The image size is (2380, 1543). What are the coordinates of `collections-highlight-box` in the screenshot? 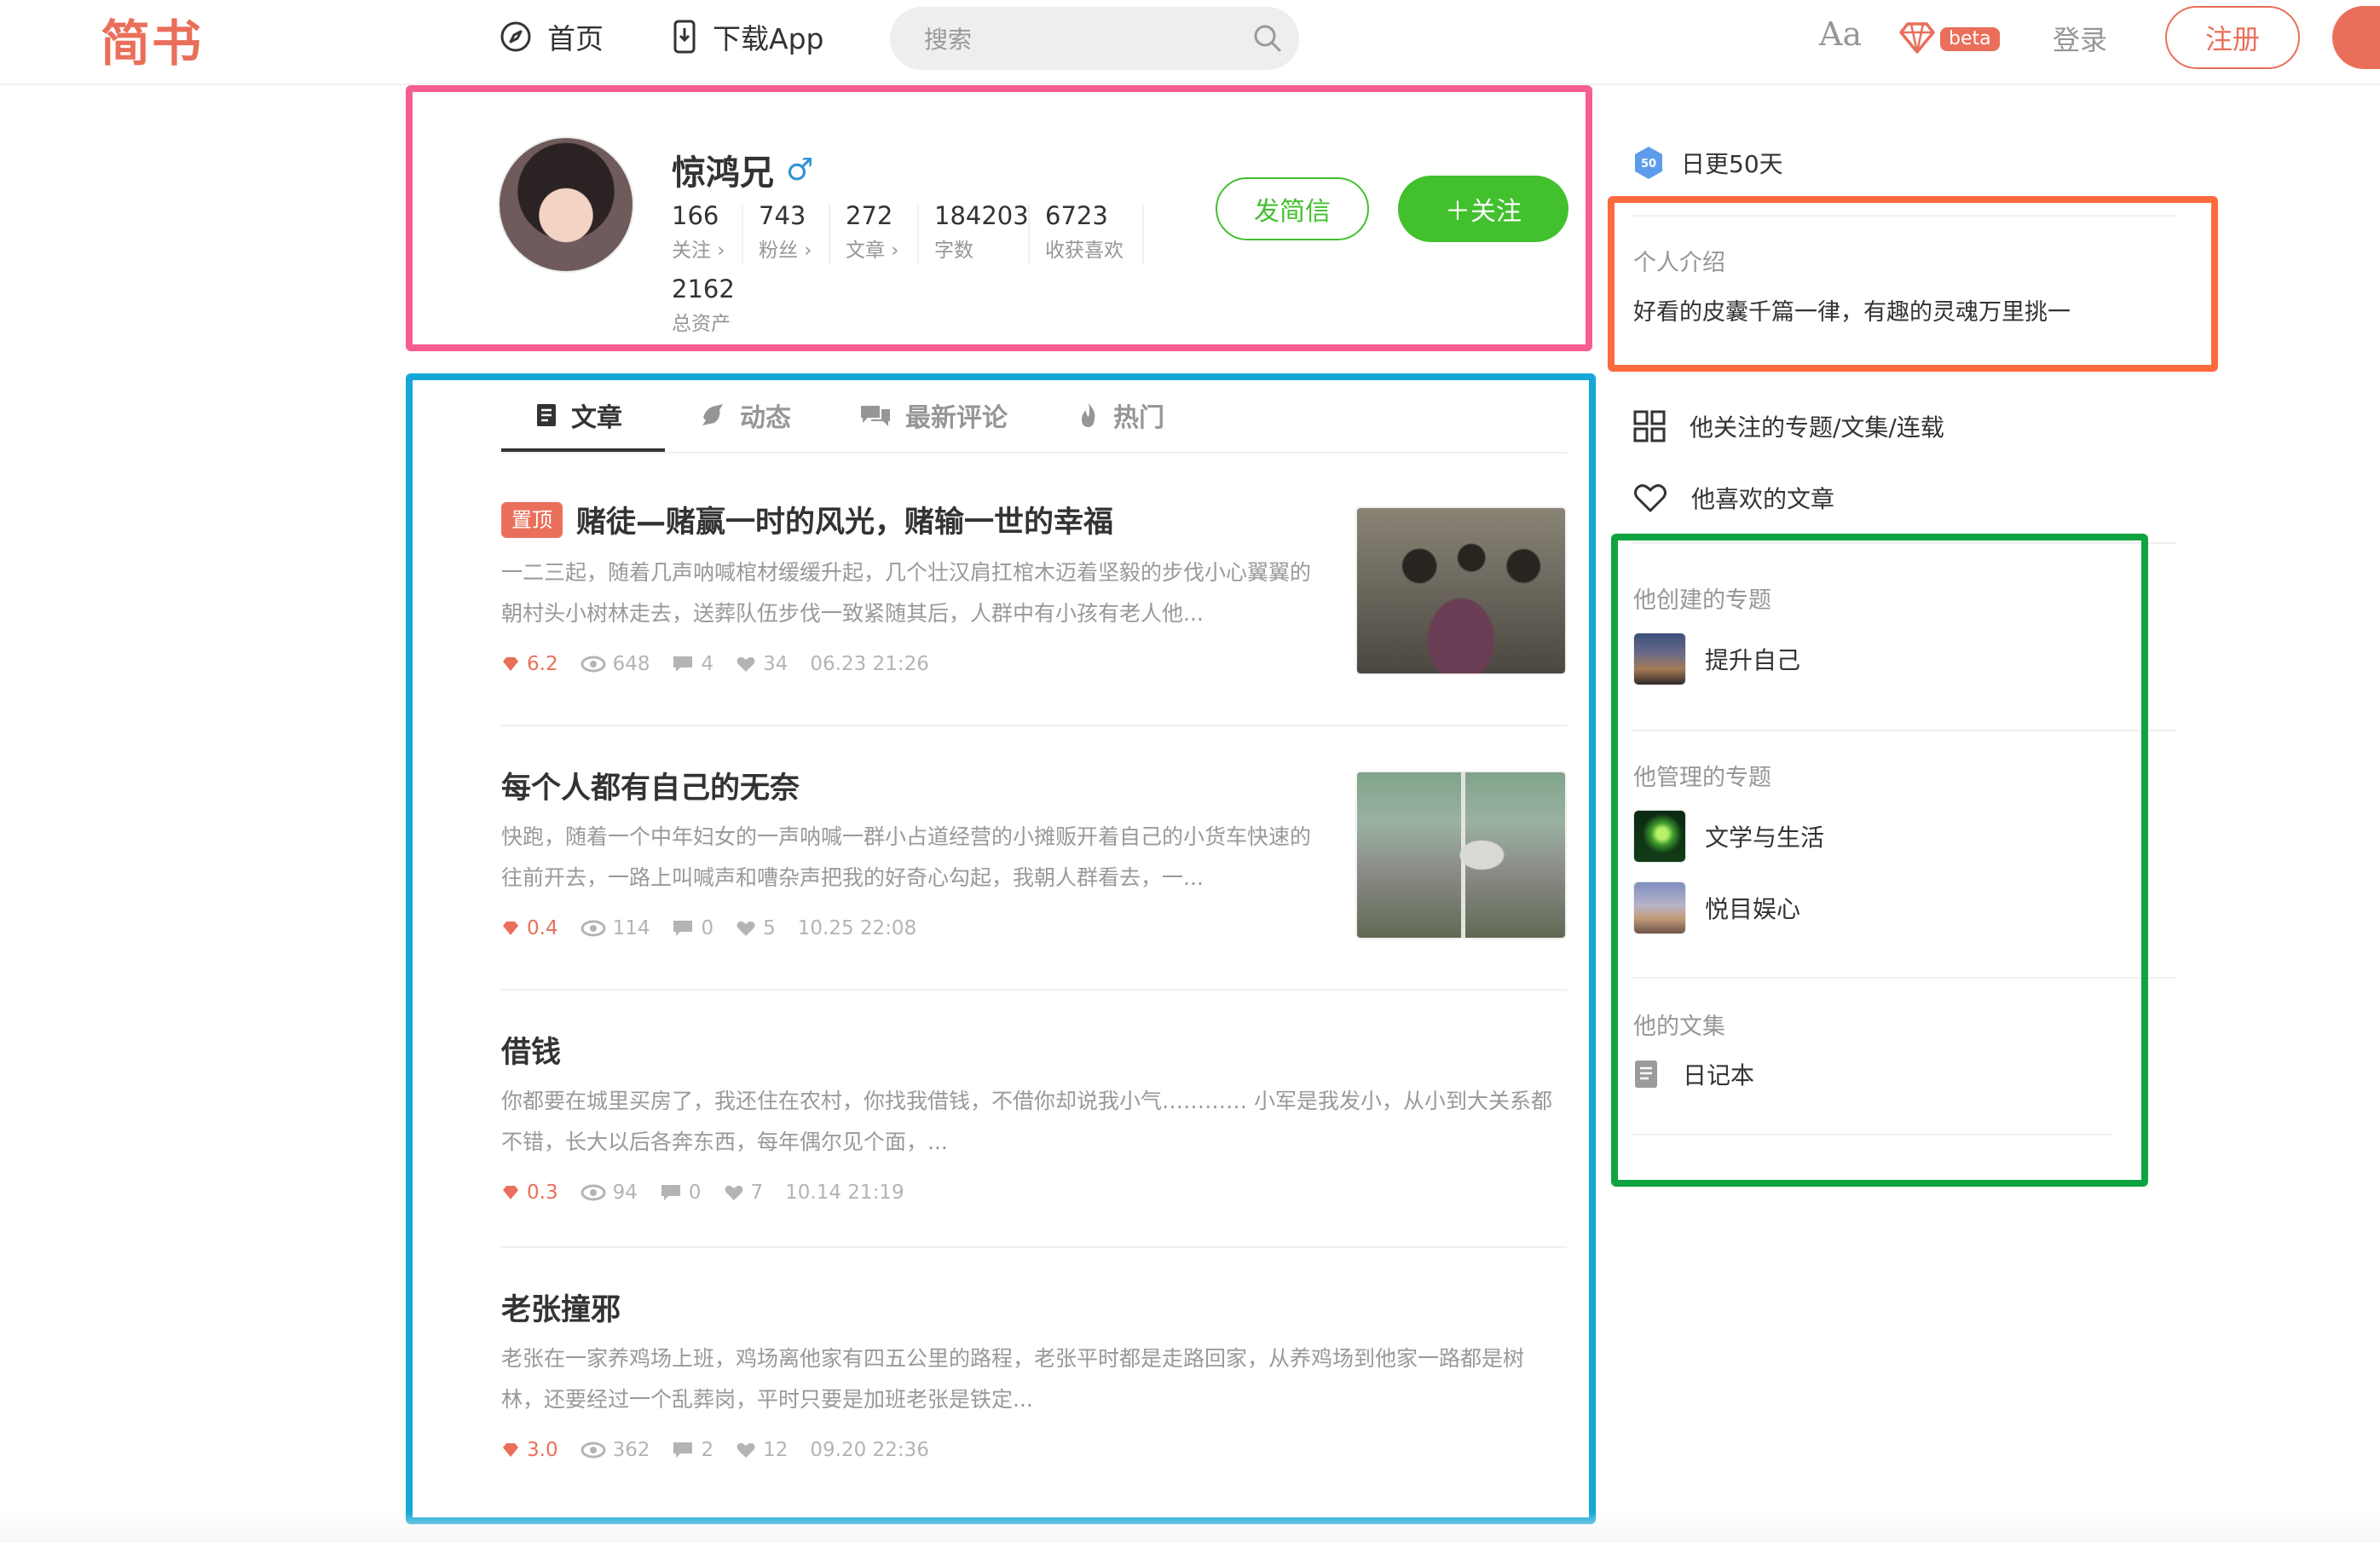 It's located at (1879, 860).